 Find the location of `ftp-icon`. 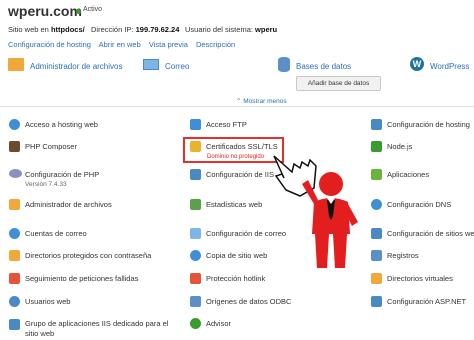

ftp-icon is located at coordinates (195, 124).